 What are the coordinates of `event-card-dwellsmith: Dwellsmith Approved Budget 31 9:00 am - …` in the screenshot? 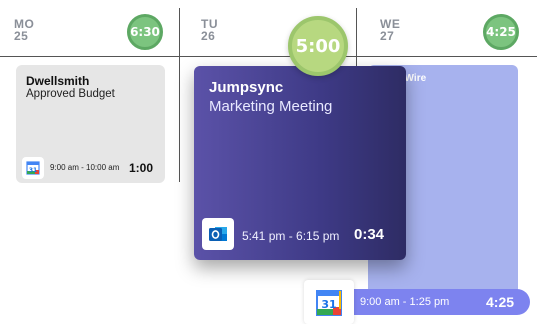 It's located at (90, 124).